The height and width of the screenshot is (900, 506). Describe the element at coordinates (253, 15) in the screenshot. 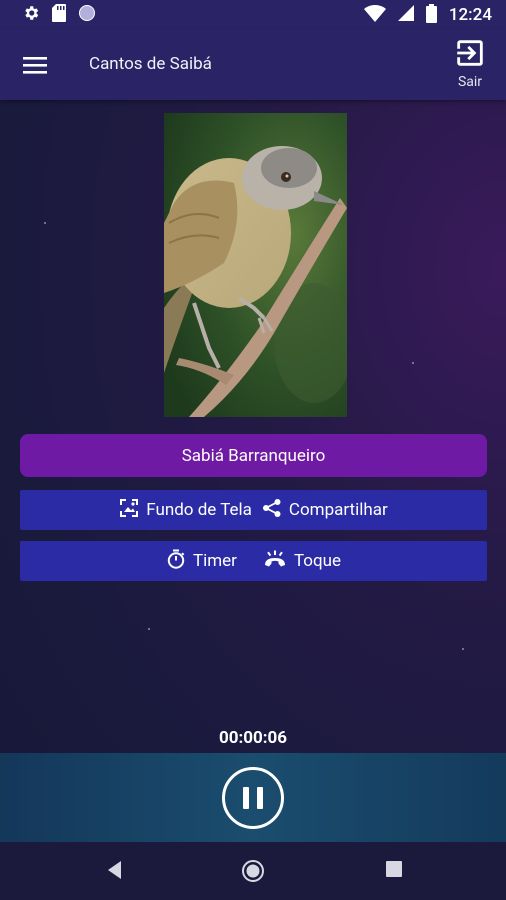

I see `status-bar: 12:24` at that location.